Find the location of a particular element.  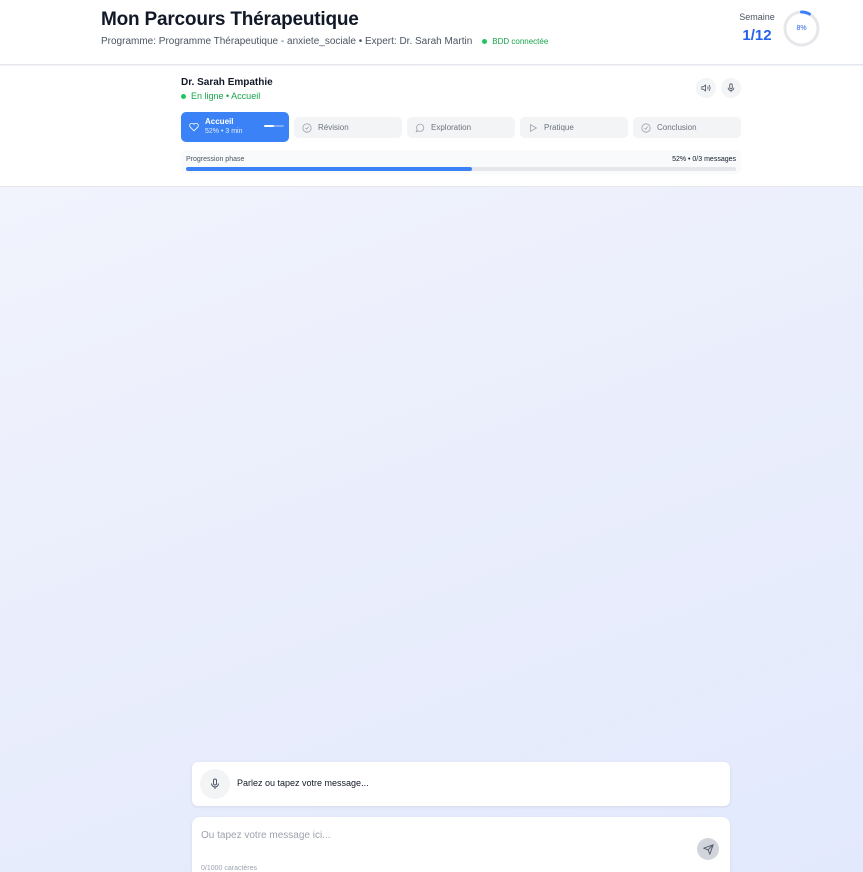

phase-label: Conclusion is located at coordinates (677, 127).